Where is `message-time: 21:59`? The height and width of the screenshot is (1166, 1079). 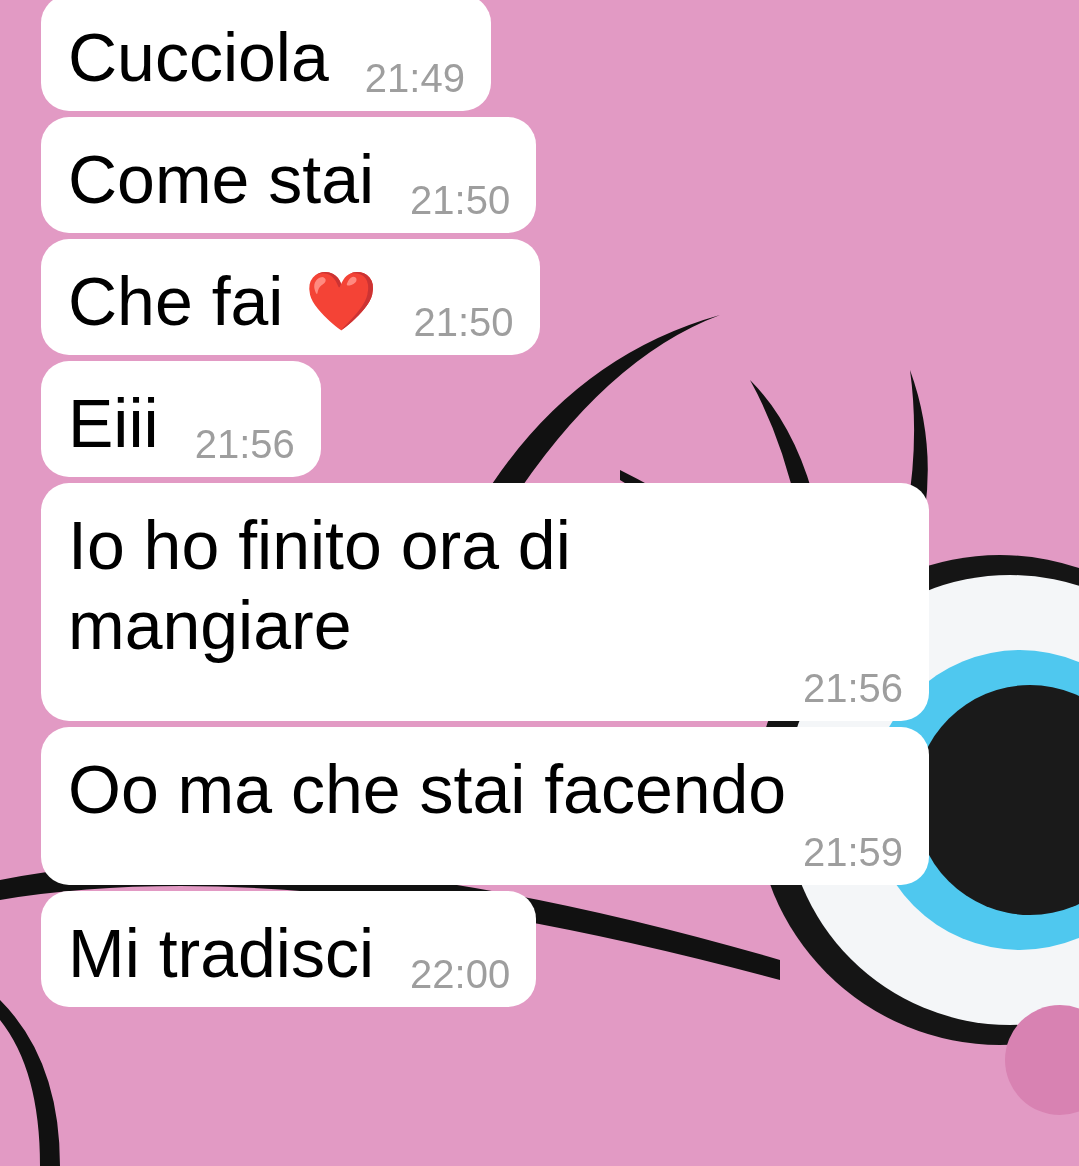 message-time: 21:59 is located at coordinates (852, 852).